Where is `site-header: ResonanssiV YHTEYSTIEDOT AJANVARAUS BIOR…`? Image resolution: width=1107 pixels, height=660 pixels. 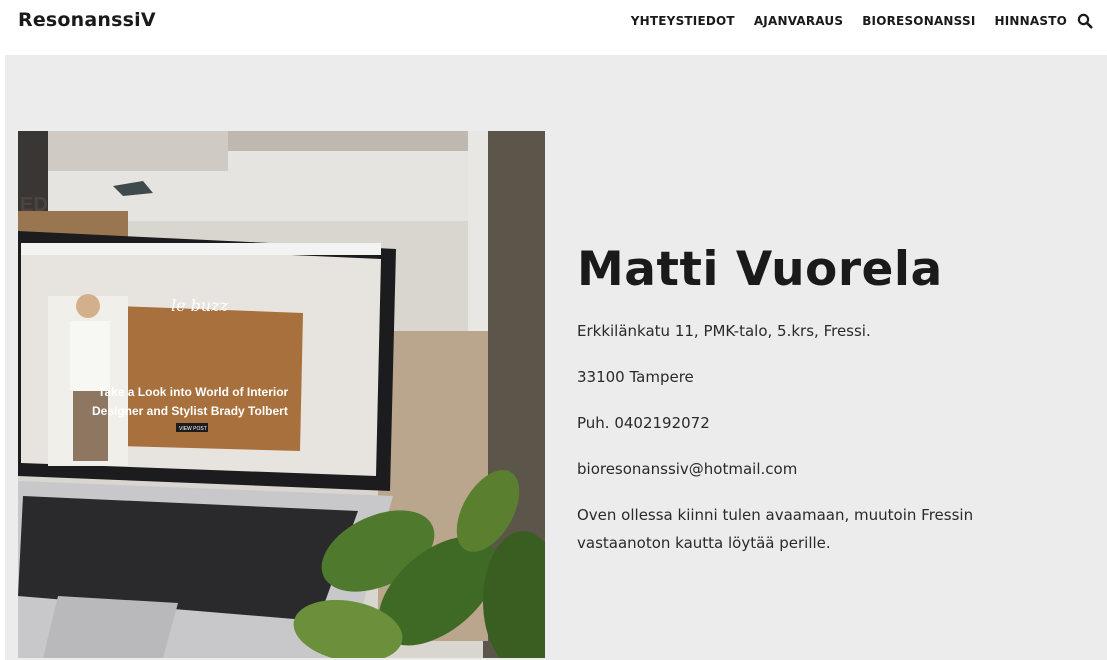 site-header: ResonanssiV YHTEYSTIEDOT AJANVARAUS BIOR… is located at coordinates (553, 27).